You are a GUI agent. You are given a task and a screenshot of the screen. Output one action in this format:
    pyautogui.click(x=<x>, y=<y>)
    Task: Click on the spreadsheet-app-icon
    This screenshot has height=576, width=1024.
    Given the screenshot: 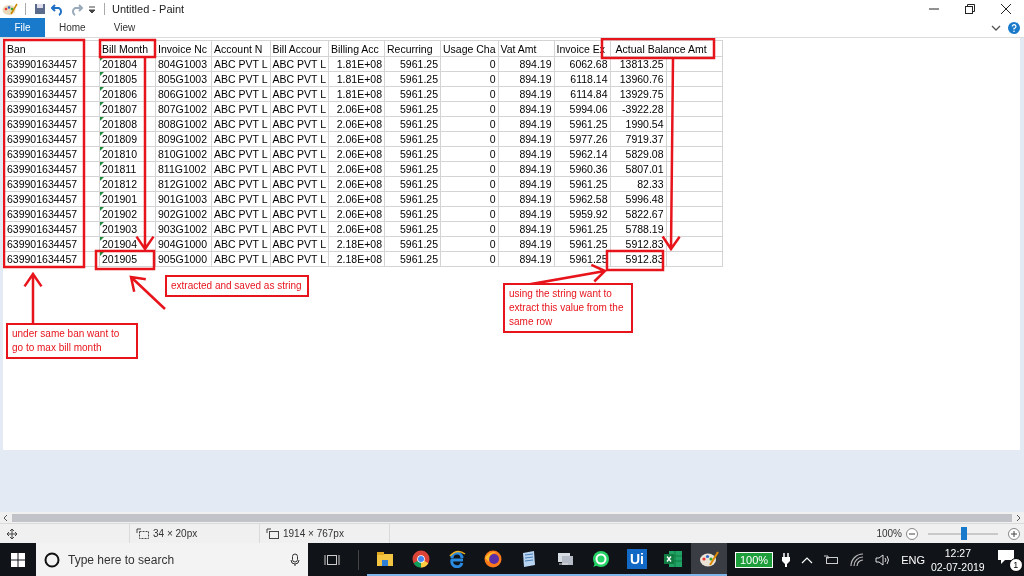 What is the action you would take?
    pyautogui.click(x=673, y=558)
    